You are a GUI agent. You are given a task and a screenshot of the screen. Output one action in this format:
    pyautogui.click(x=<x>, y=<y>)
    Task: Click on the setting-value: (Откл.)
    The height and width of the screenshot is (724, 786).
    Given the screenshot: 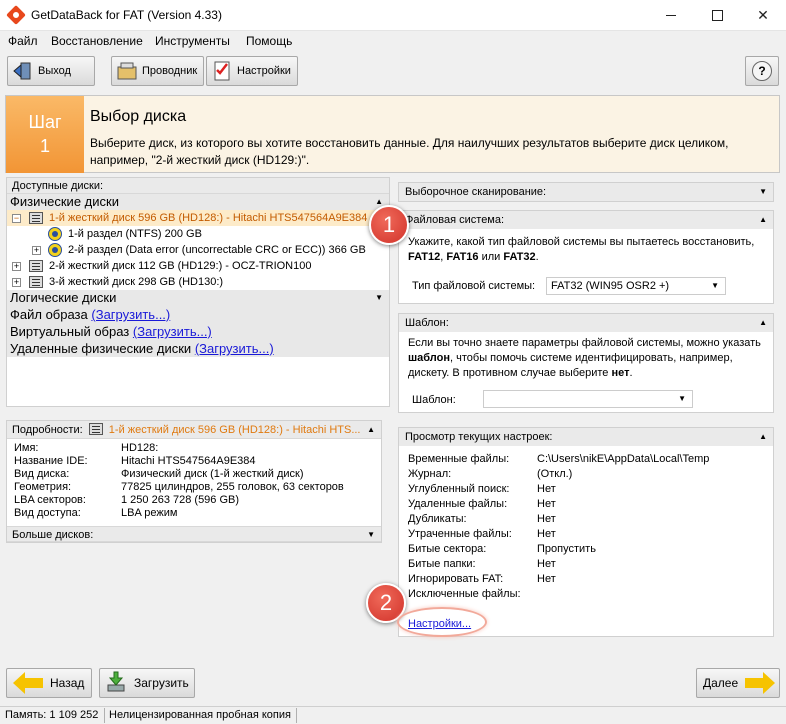 What is the action you would take?
    pyautogui.click(x=555, y=474)
    